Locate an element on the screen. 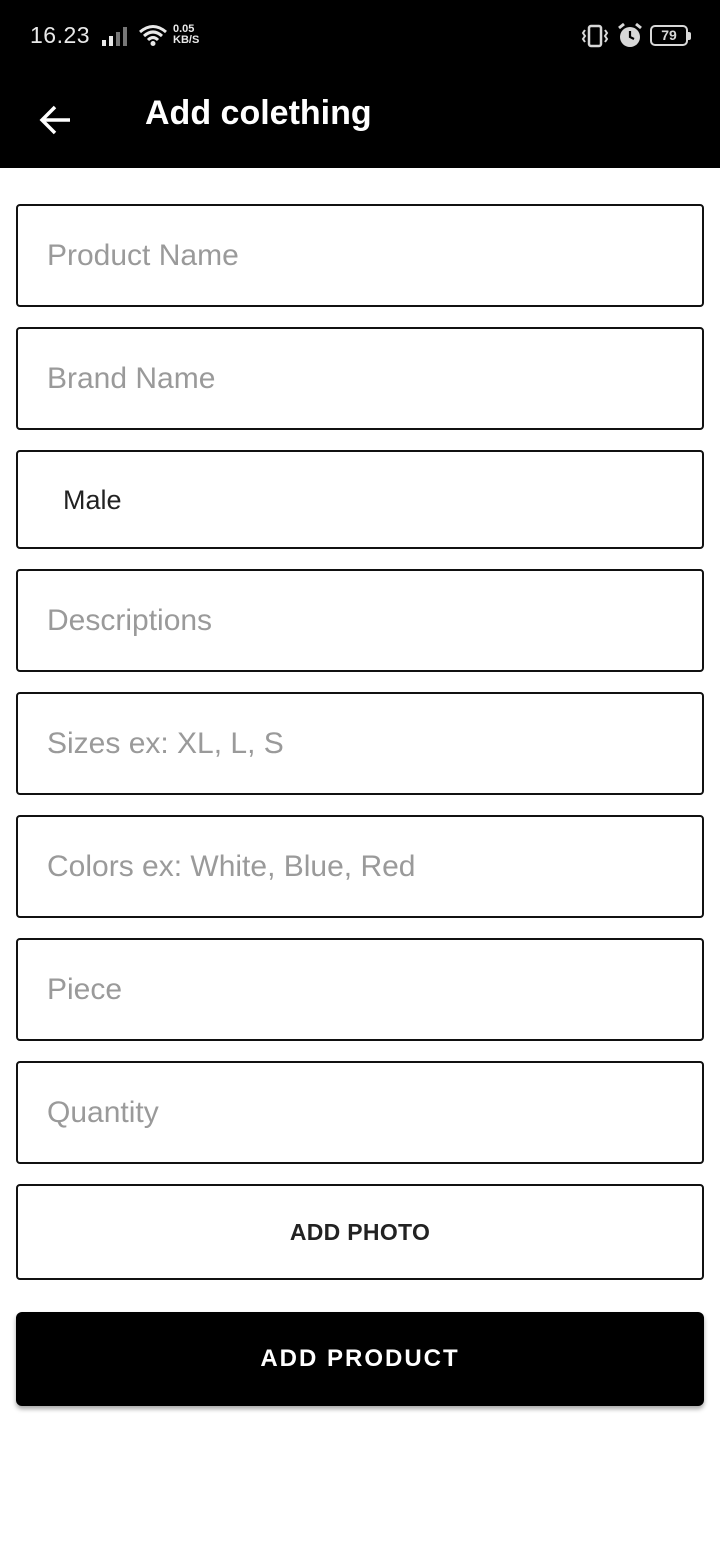  quantity-input is located at coordinates (360, 1112).